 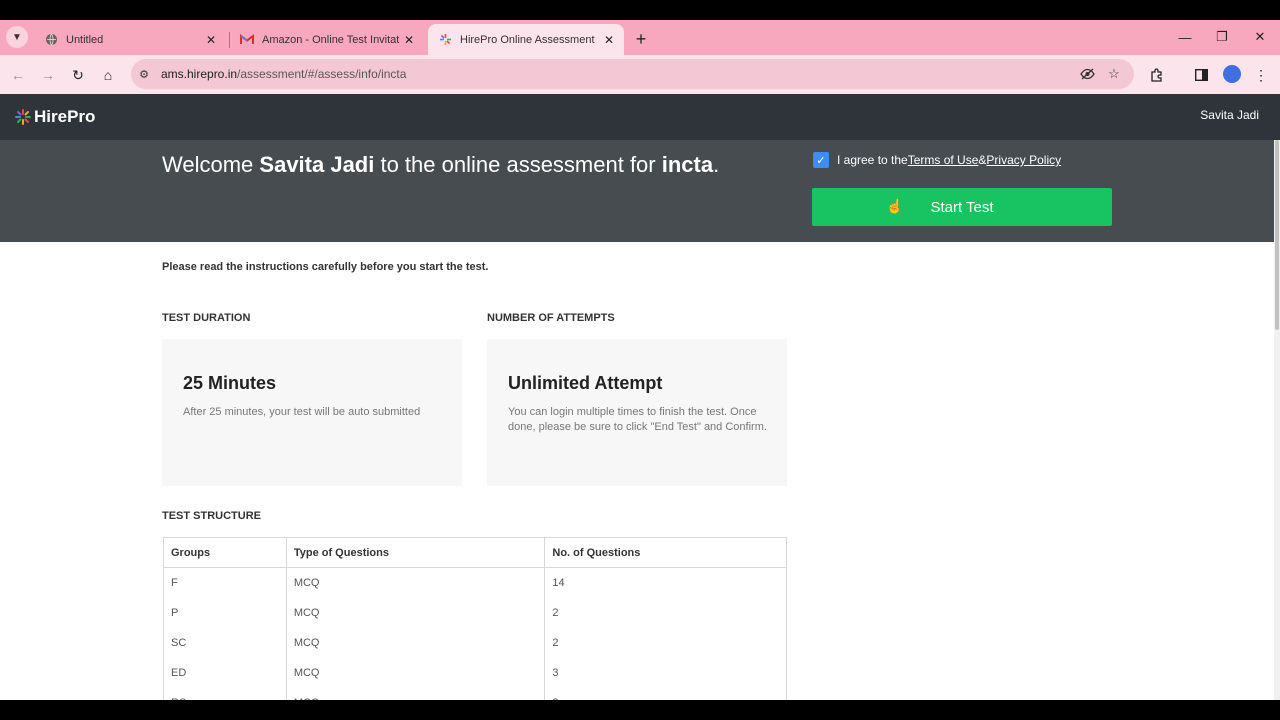 What do you see at coordinates (1222, 37) in the screenshot?
I see `restore-window-icon: ❐` at bounding box center [1222, 37].